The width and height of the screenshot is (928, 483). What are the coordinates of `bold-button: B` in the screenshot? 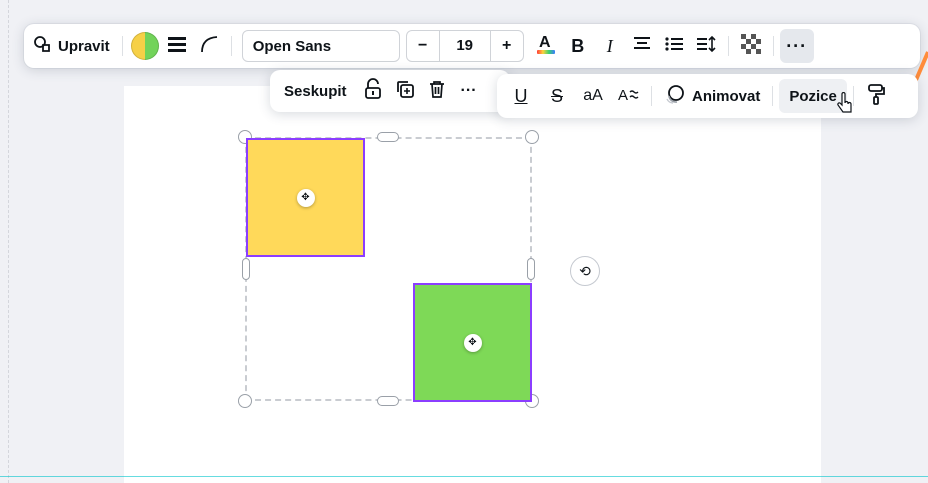 It's located at (578, 46).